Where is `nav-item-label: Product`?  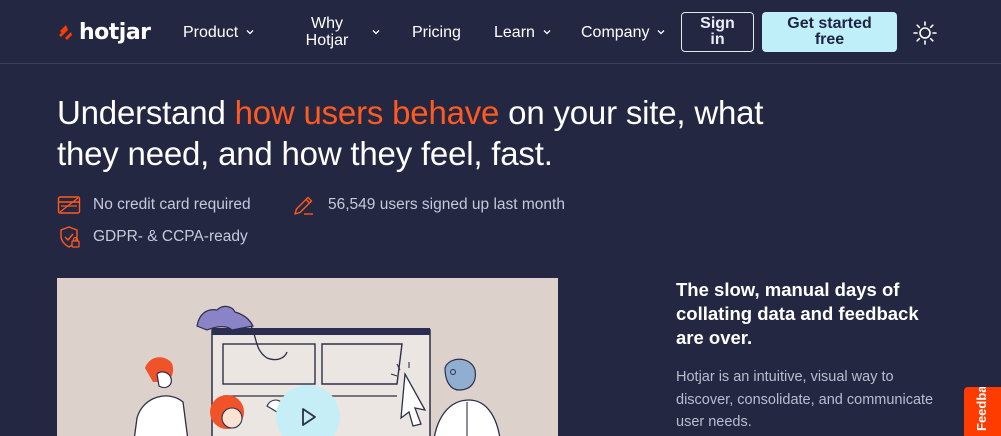
nav-item-label: Product is located at coordinates (211, 32).